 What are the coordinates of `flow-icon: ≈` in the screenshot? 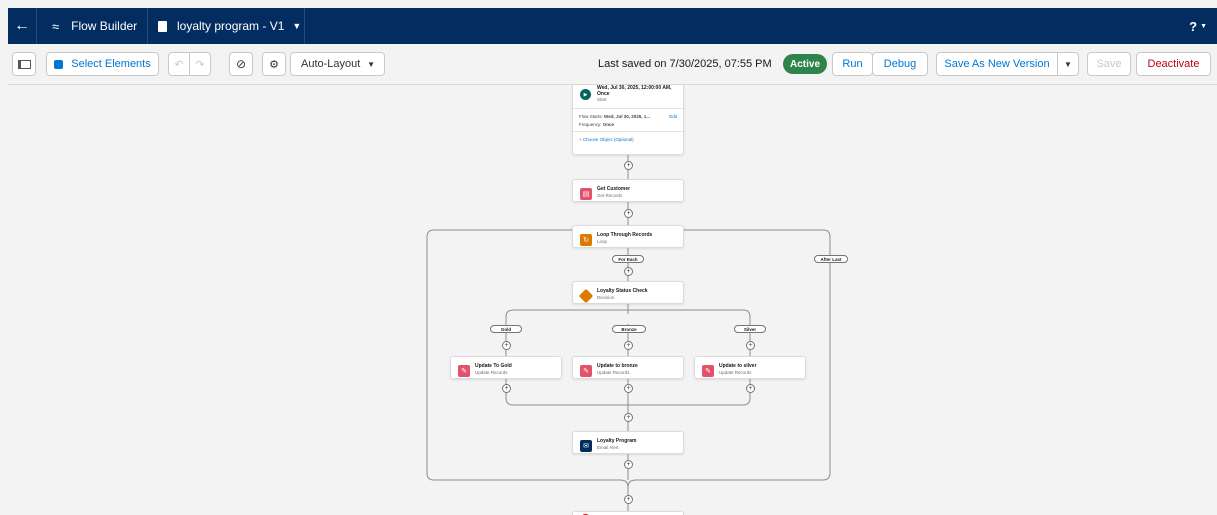 It's located at (56, 26).